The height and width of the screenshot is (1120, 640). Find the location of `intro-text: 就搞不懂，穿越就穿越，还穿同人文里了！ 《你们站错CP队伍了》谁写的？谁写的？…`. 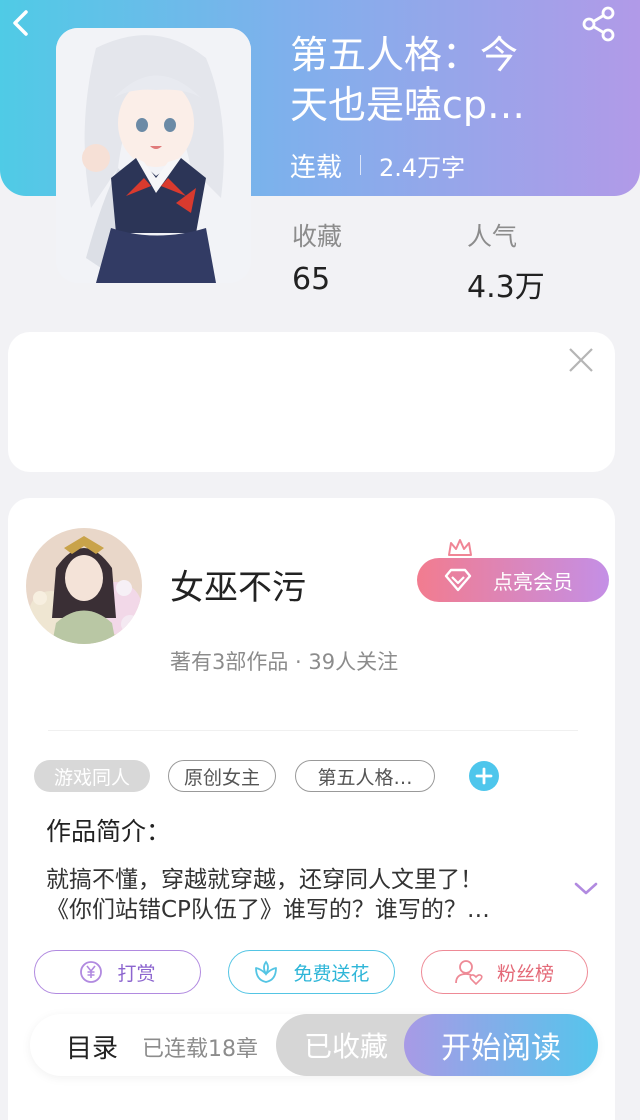

intro-text: 就搞不懂，穿越就穿越，还穿同人文里了！ 《你们站错CP队伍了》谁写的？谁写的？… is located at coordinates (296, 895).